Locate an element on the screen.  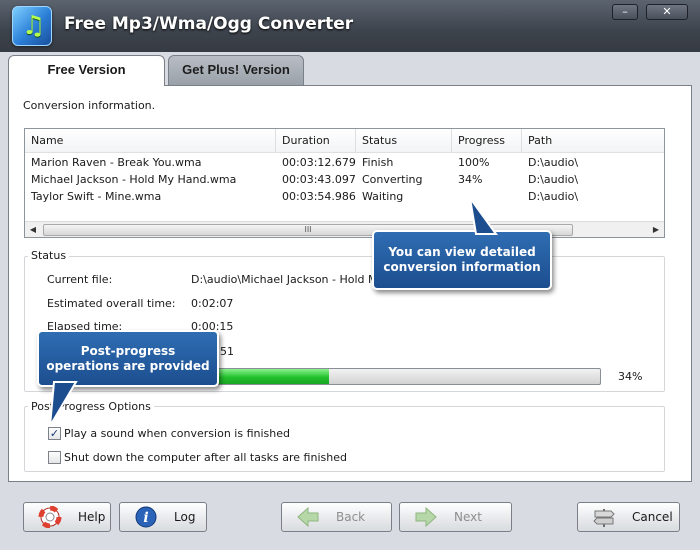
log-button-label: Log is located at coordinates (185, 517).